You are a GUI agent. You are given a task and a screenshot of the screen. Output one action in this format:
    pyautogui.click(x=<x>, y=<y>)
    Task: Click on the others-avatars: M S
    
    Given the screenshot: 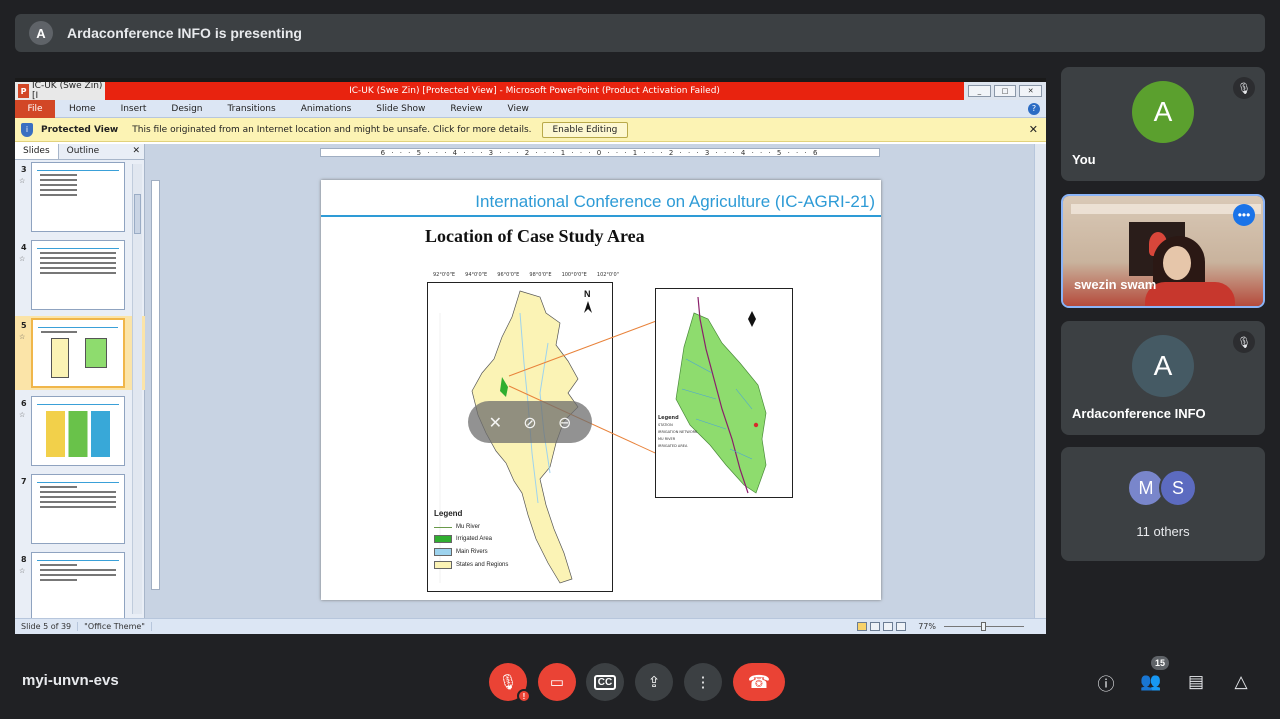 What is the action you would take?
    pyautogui.click(x=1162, y=488)
    